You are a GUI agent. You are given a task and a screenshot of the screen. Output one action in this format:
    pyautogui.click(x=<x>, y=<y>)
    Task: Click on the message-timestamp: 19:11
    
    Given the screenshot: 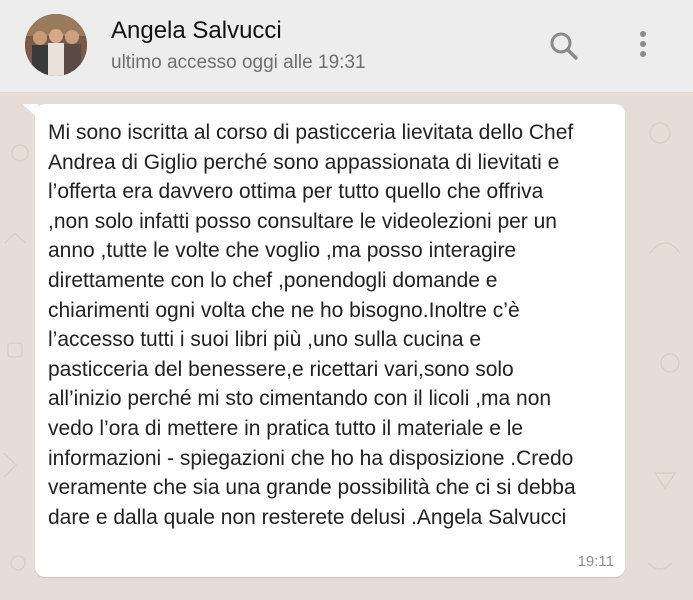 What is the action you would take?
    pyautogui.click(x=595, y=561)
    